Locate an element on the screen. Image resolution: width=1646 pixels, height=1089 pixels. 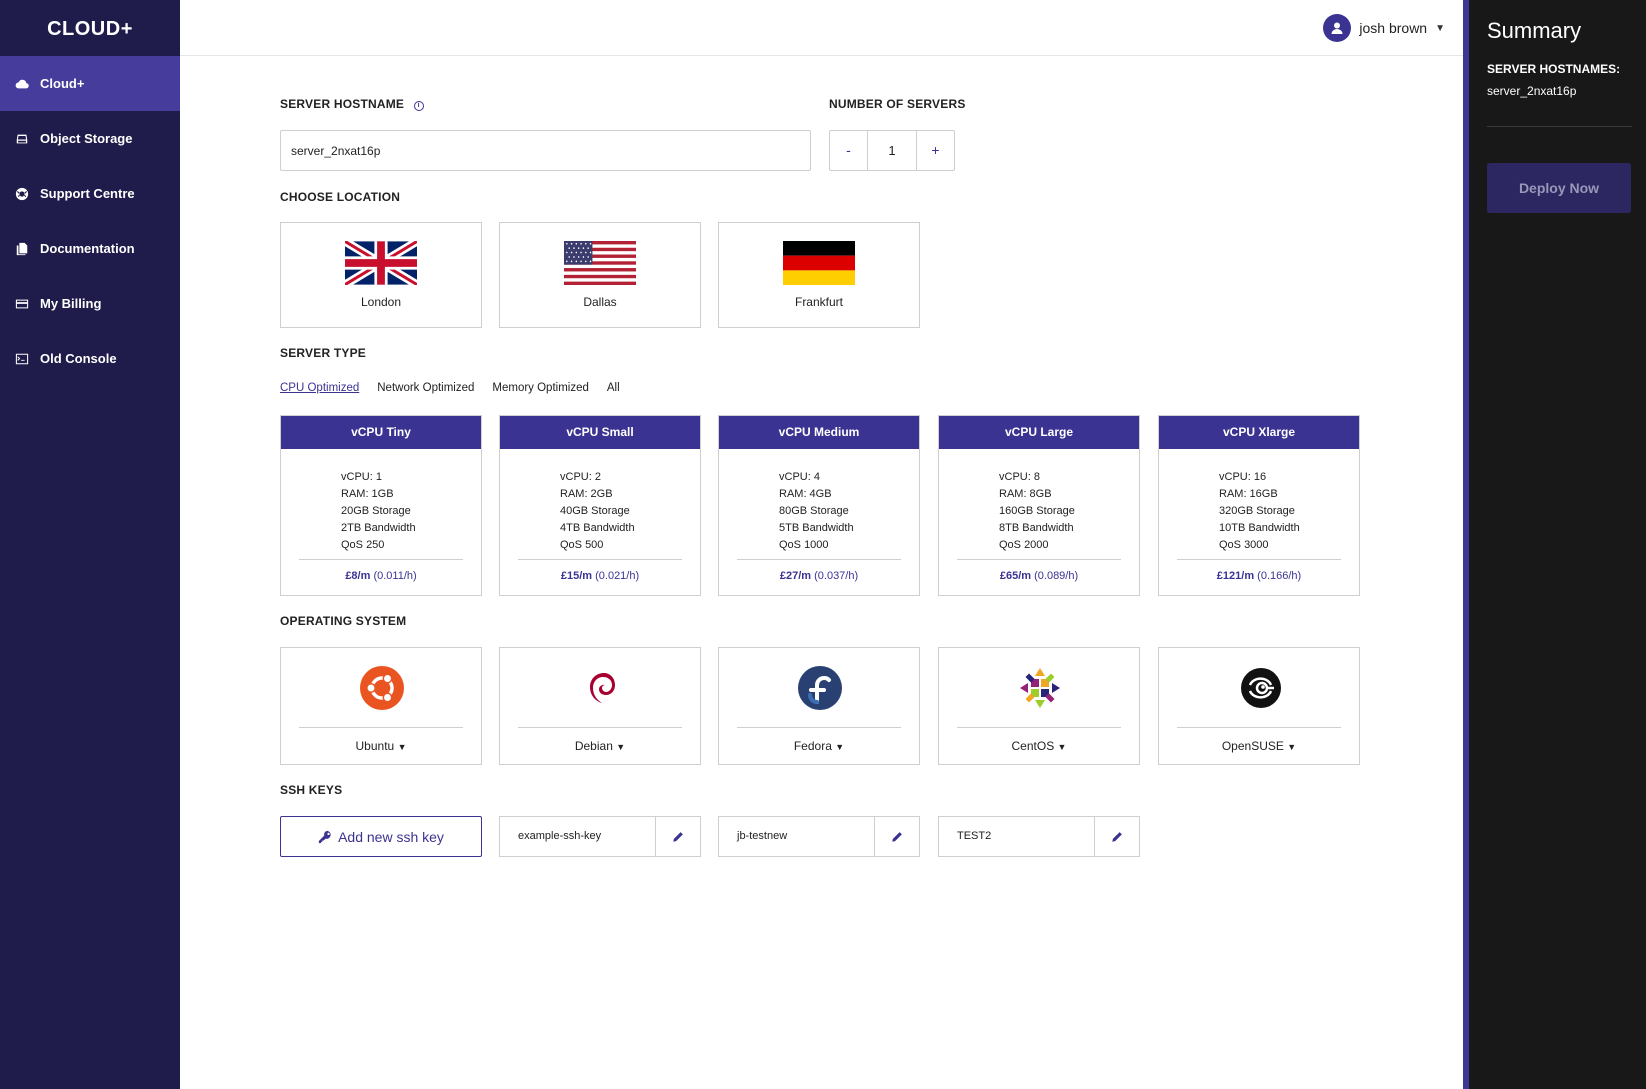
ssh-key-item: TEST2 is located at coordinates (1039, 836).